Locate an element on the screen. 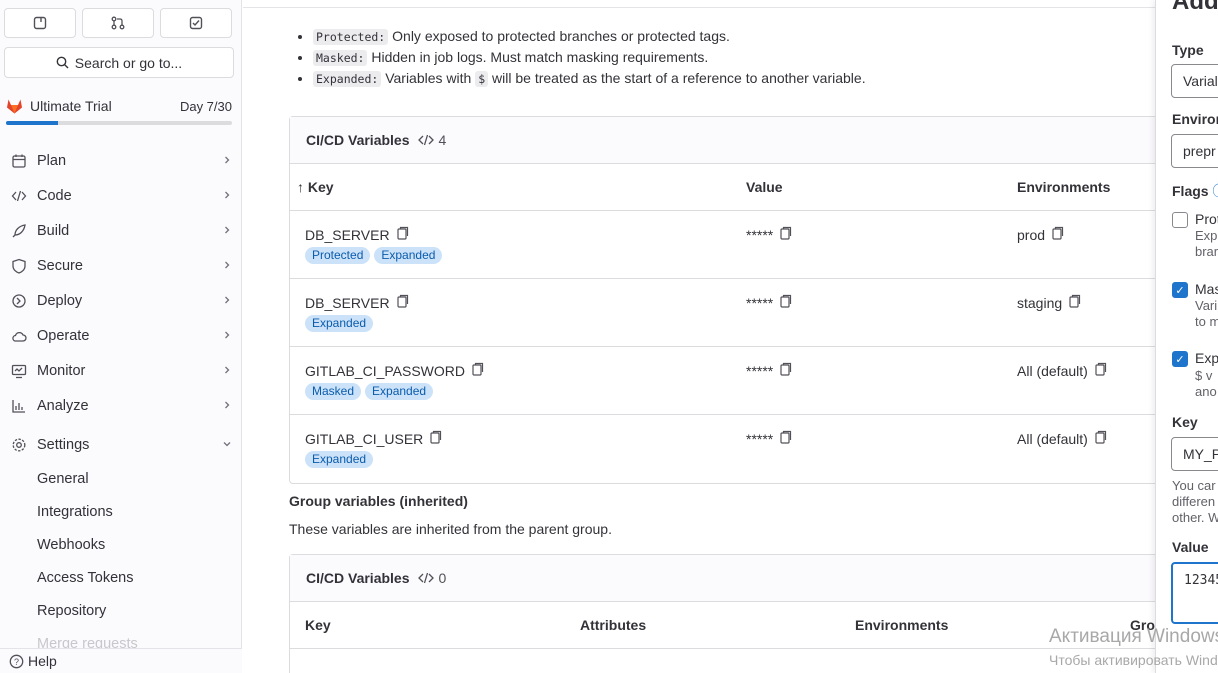 This screenshot has height=673, width=1218. sidebar-item-deploy: Deploy is located at coordinates (121, 300).